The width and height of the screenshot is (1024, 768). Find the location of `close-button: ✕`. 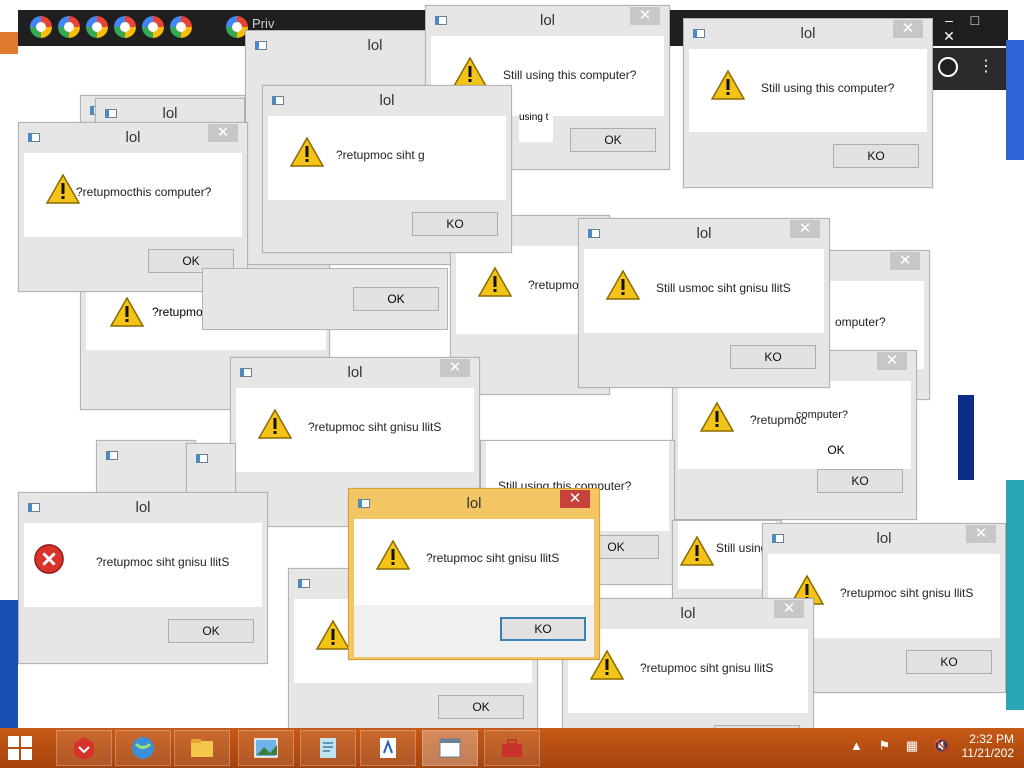

close-button: ✕ is located at coordinates (949, 36).